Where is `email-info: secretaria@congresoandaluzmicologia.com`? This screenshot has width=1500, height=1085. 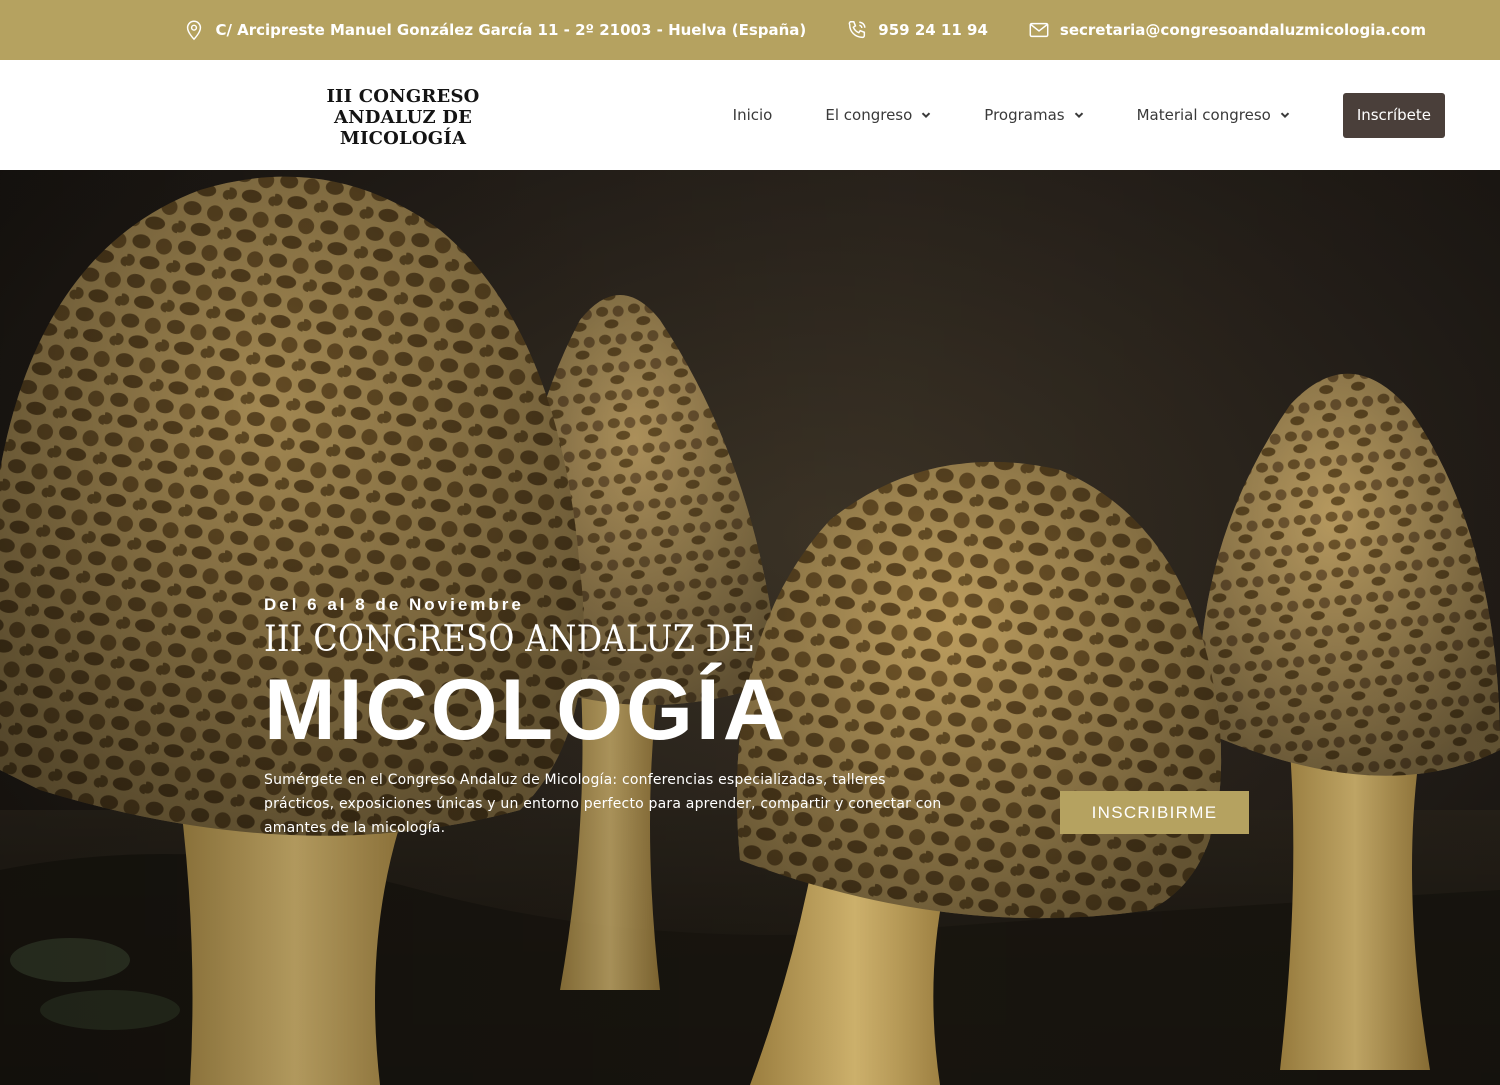
email-info: secretaria@congresoandaluzmicologia.com is located at coordinates (1227, 30).